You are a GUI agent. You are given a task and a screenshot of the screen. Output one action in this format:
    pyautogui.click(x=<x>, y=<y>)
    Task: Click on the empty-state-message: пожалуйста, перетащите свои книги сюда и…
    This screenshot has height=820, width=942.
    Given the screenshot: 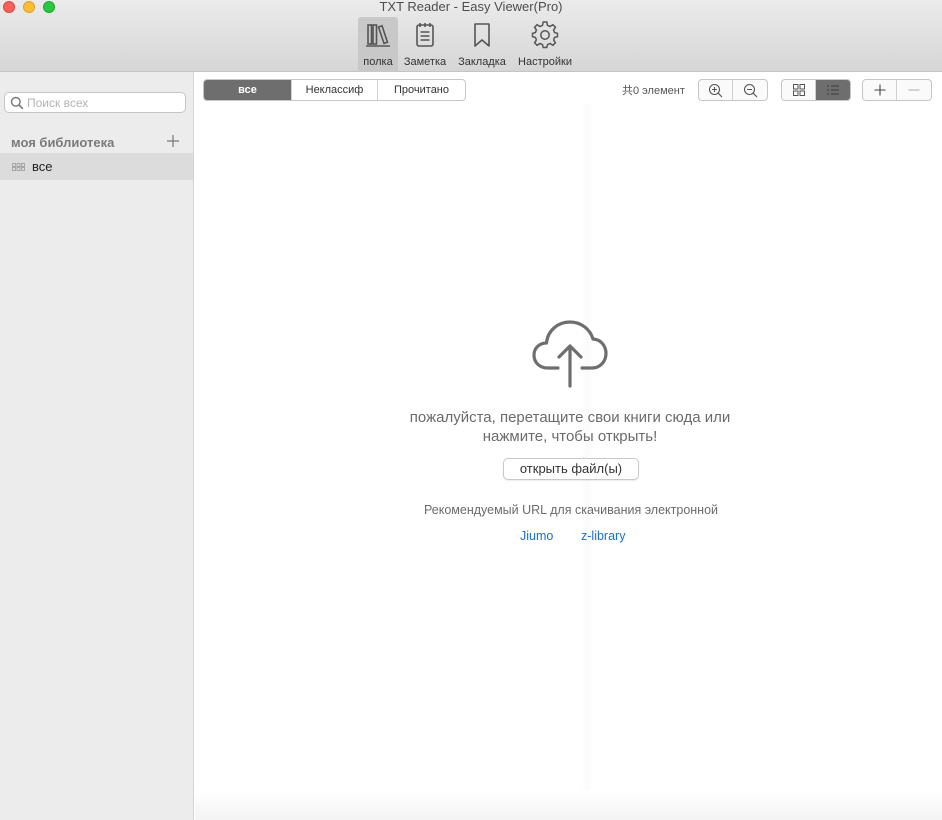 What is the action you would take?
    pyautogui.click(x=570, y=427)
    